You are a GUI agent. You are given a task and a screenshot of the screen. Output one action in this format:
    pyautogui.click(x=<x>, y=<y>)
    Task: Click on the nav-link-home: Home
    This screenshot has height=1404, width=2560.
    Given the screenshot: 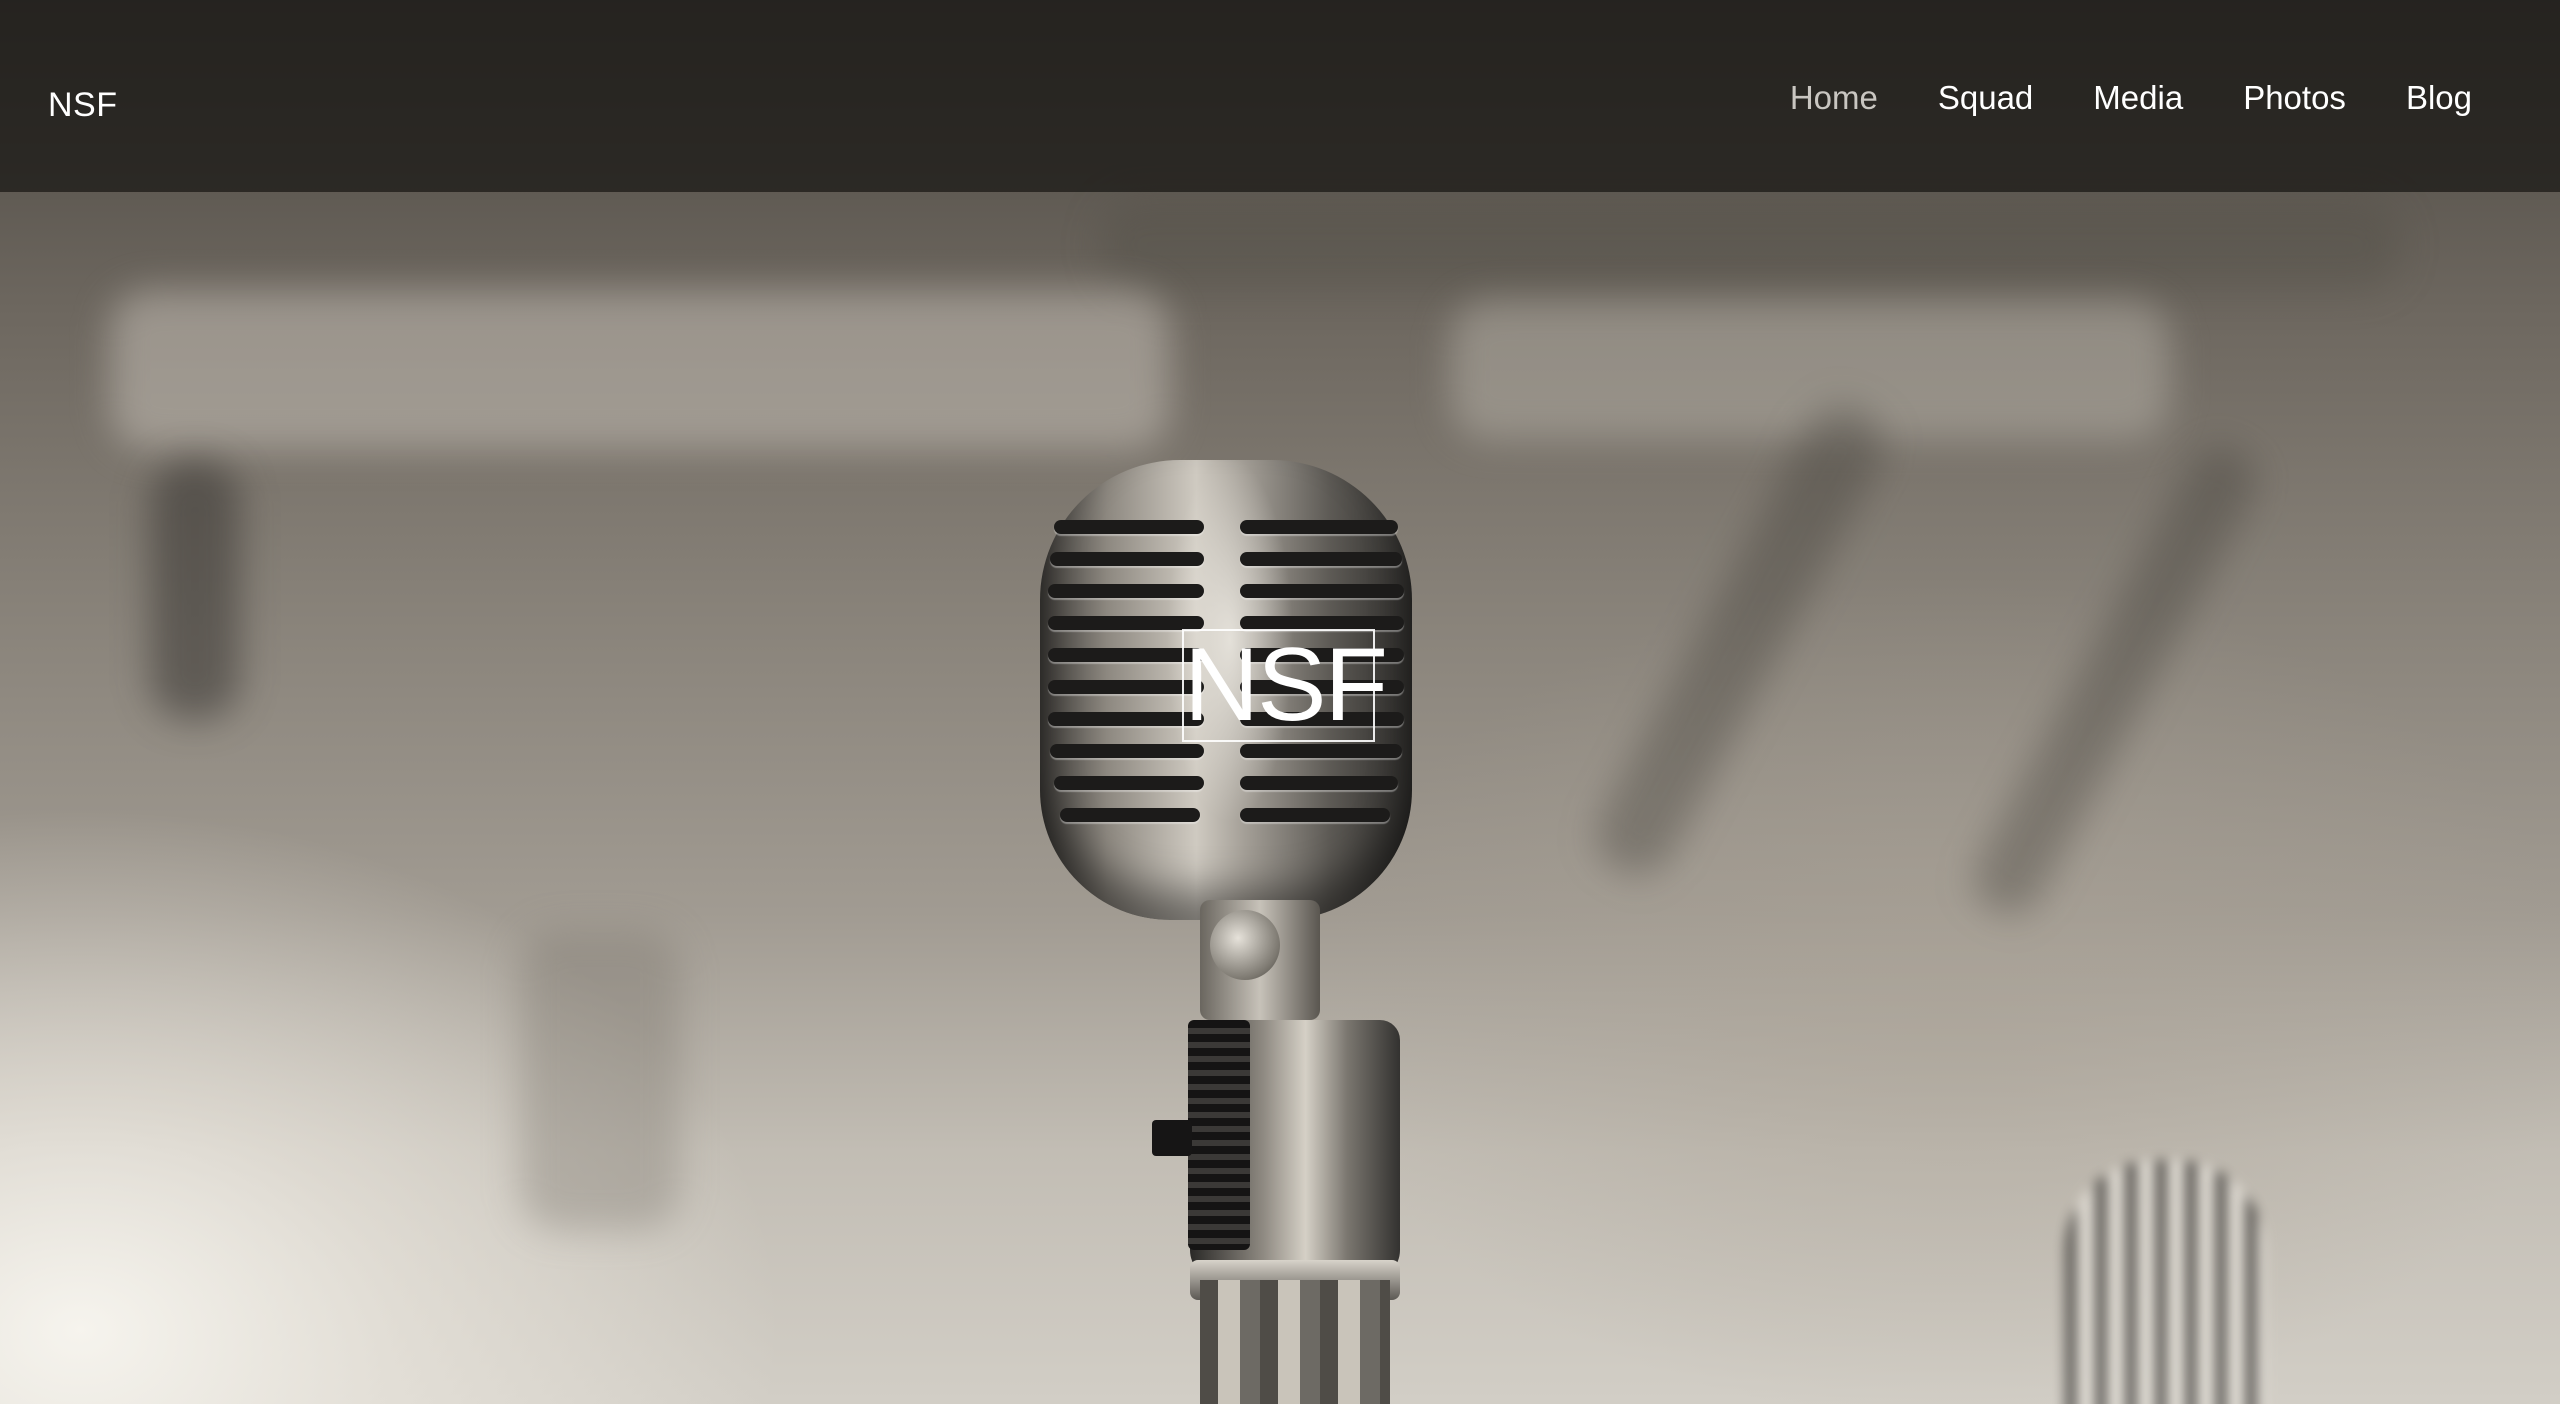 What is the action you would take?
    pyautogui.click(x=1834, y=98)
    